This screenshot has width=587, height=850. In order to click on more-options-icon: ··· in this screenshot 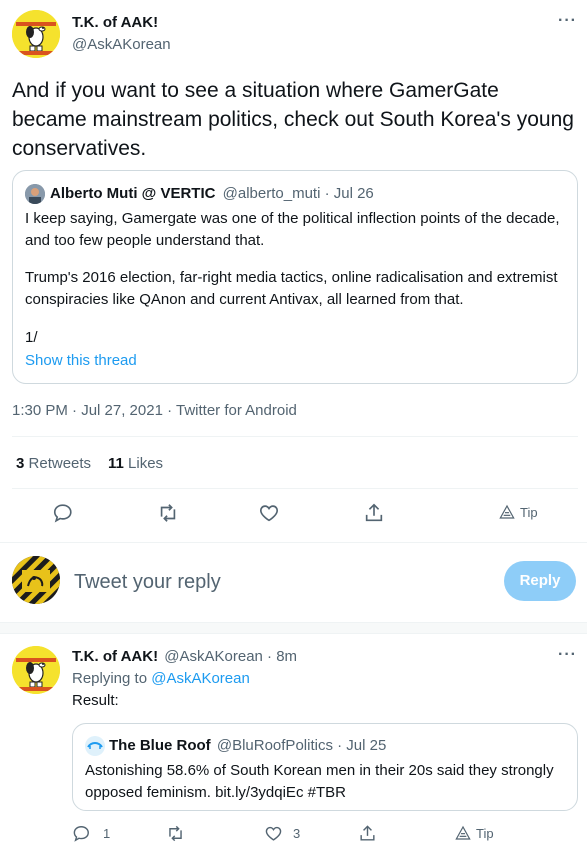, I will do `click(567, 21)`.